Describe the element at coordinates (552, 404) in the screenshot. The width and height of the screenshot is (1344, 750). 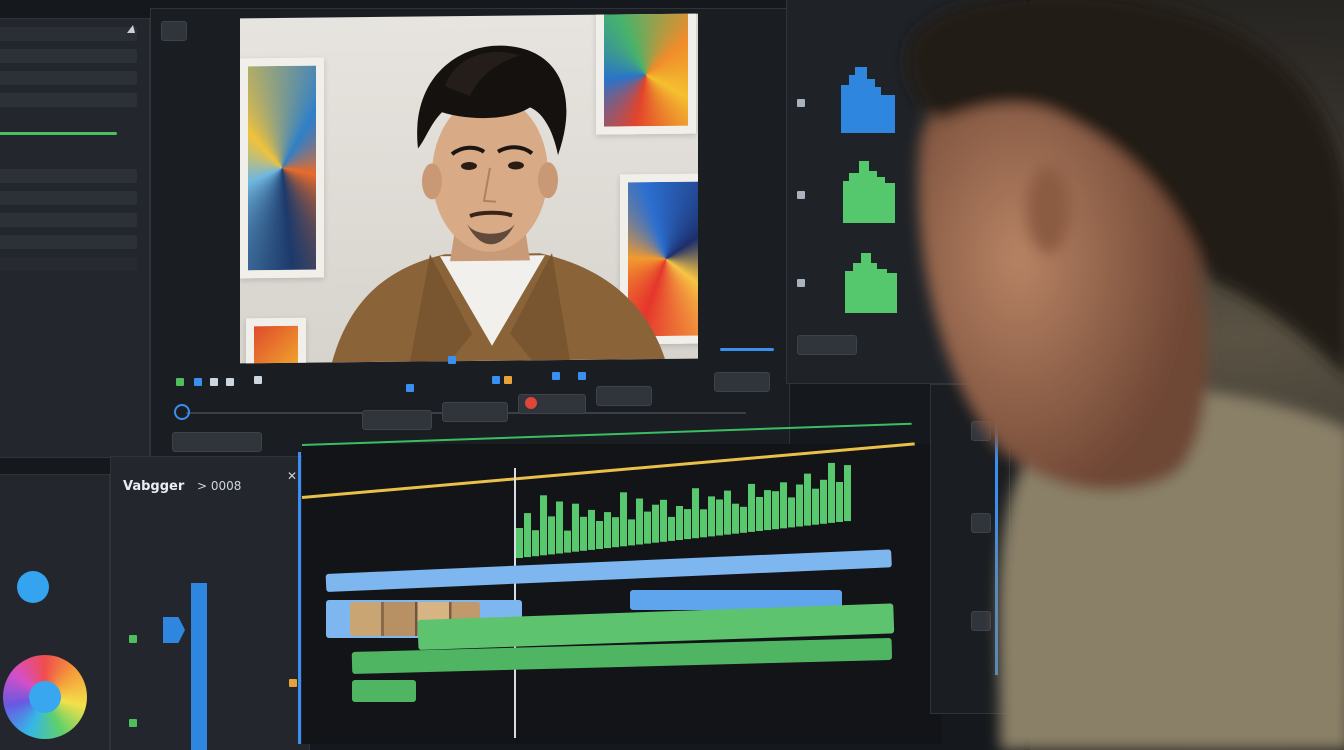
I see `record-button` at that location.